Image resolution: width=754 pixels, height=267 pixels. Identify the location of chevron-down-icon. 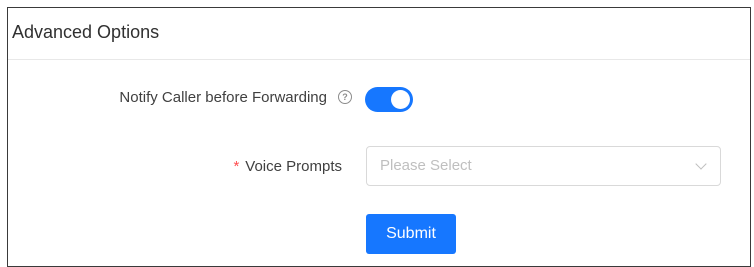
(701, 164).